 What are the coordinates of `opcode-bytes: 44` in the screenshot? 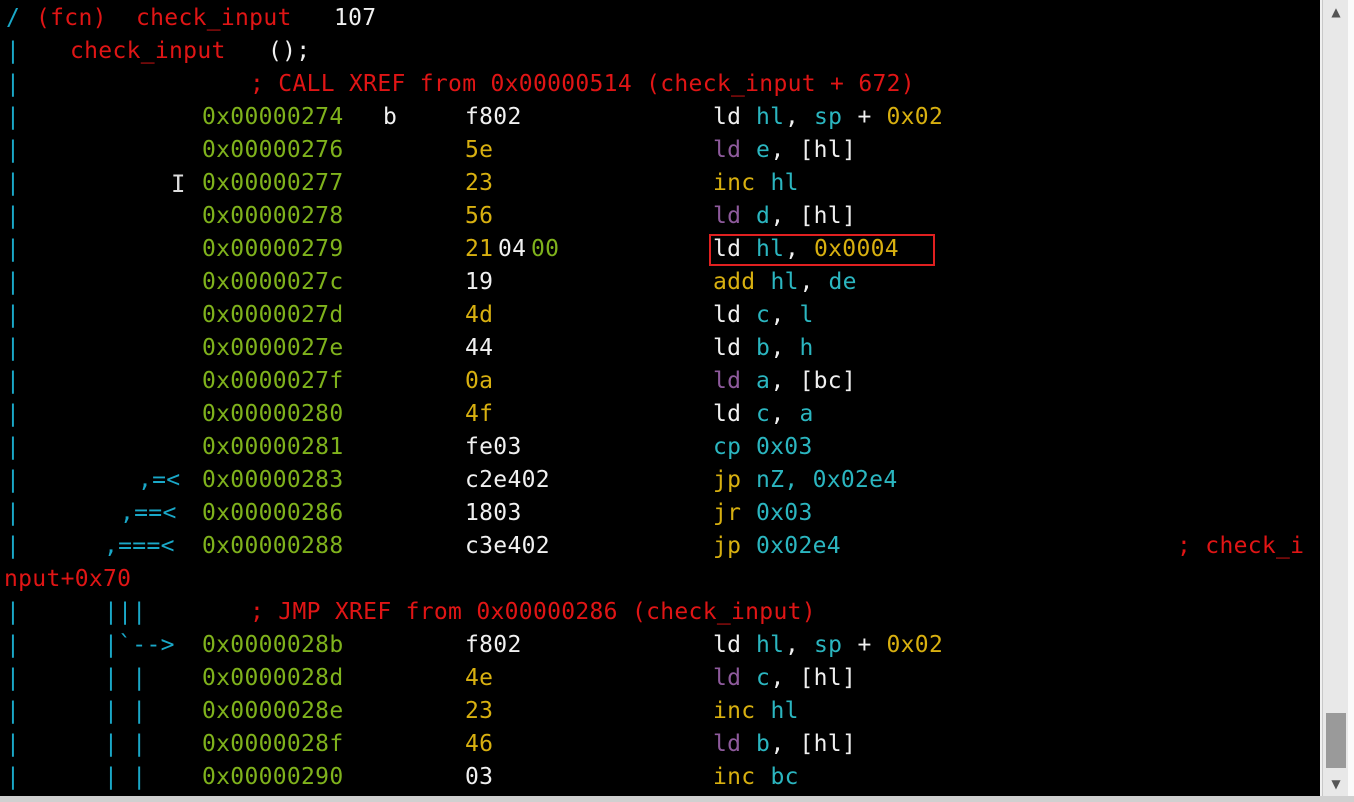 It's located at (479, 348).